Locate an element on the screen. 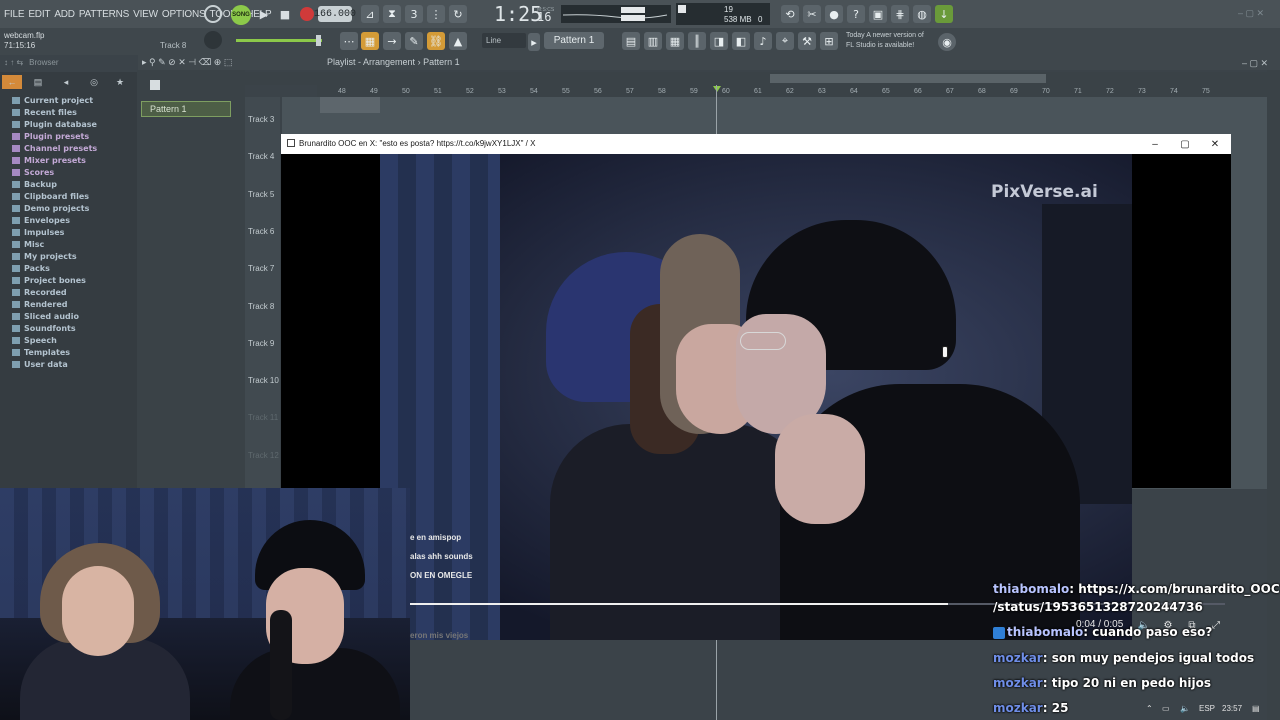 This screenshot has width=1280, height=720. browser-item: Channel presets is located at coordinates (54, 148).